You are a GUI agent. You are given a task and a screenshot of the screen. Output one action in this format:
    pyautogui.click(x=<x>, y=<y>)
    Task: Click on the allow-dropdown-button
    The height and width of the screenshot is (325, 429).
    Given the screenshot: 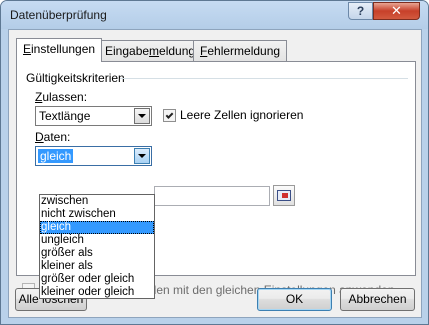 What is the action you would take?
    pyautogui.click(x=142, y=116)
    